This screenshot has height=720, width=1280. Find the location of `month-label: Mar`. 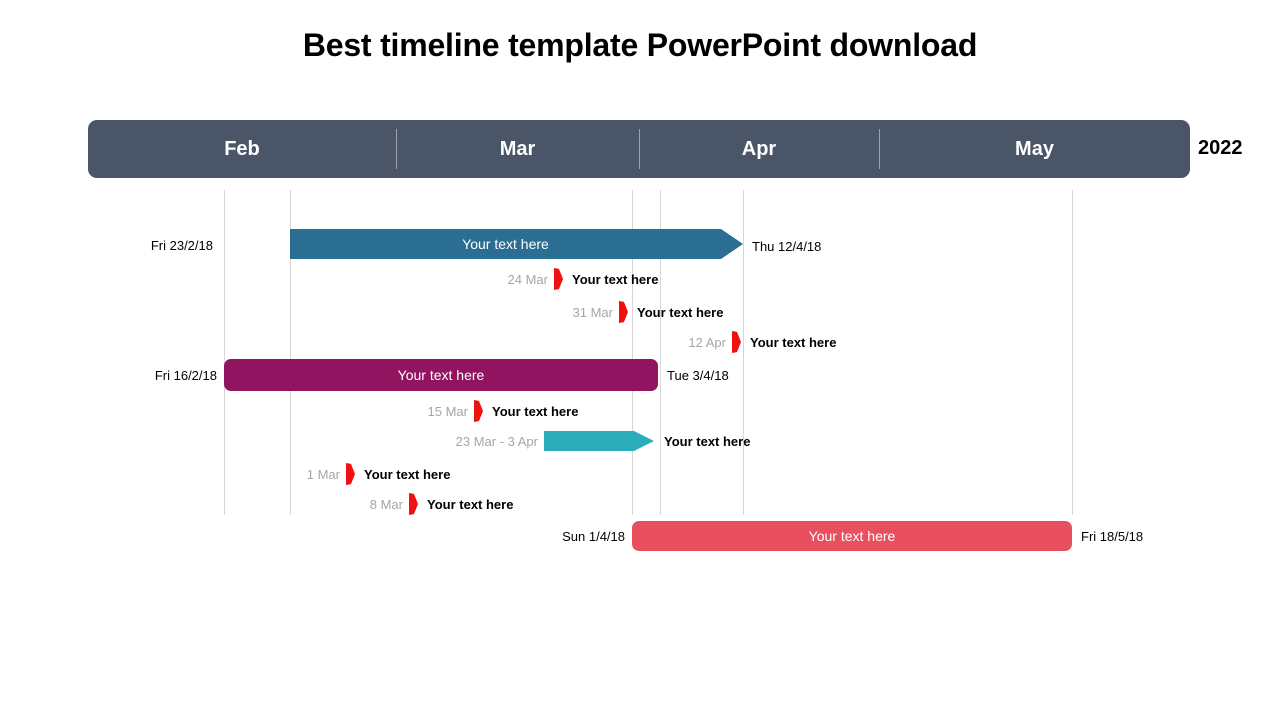

month-label: Mar is located at coordinates (517, 149).